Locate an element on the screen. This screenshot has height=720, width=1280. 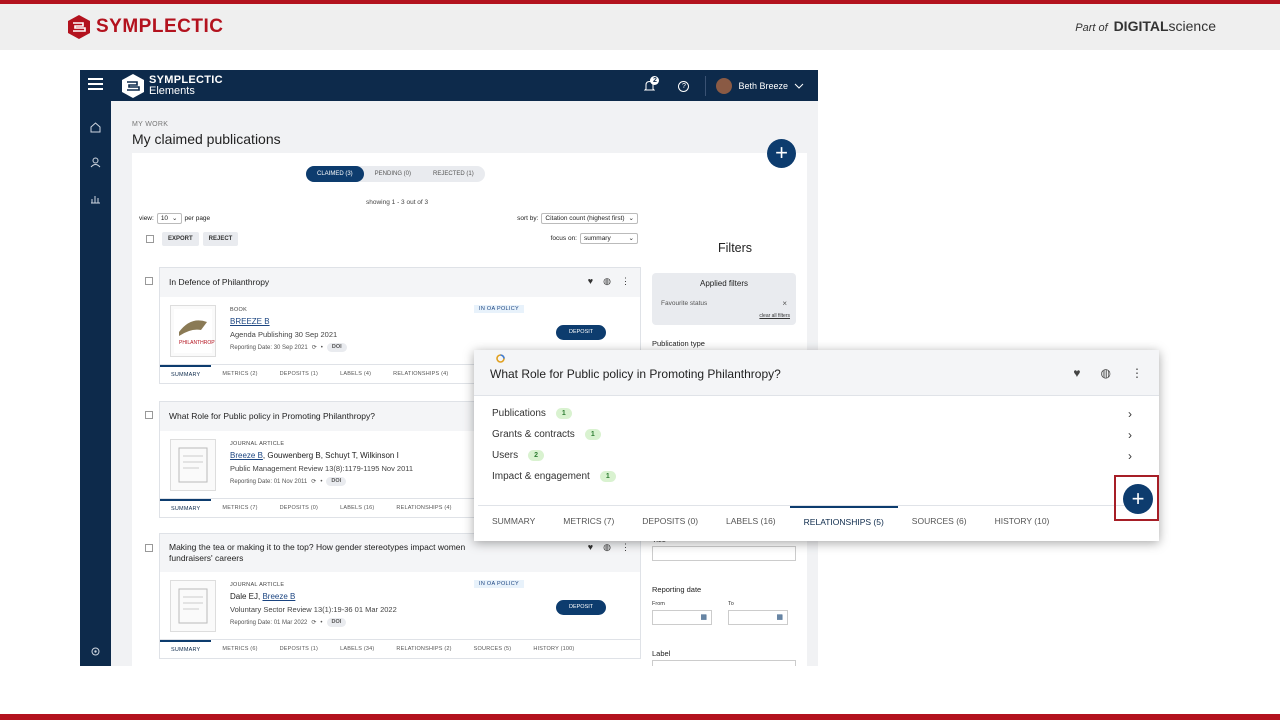
tab-sources: SOURCES (6) is located at coordinates (939, 521).